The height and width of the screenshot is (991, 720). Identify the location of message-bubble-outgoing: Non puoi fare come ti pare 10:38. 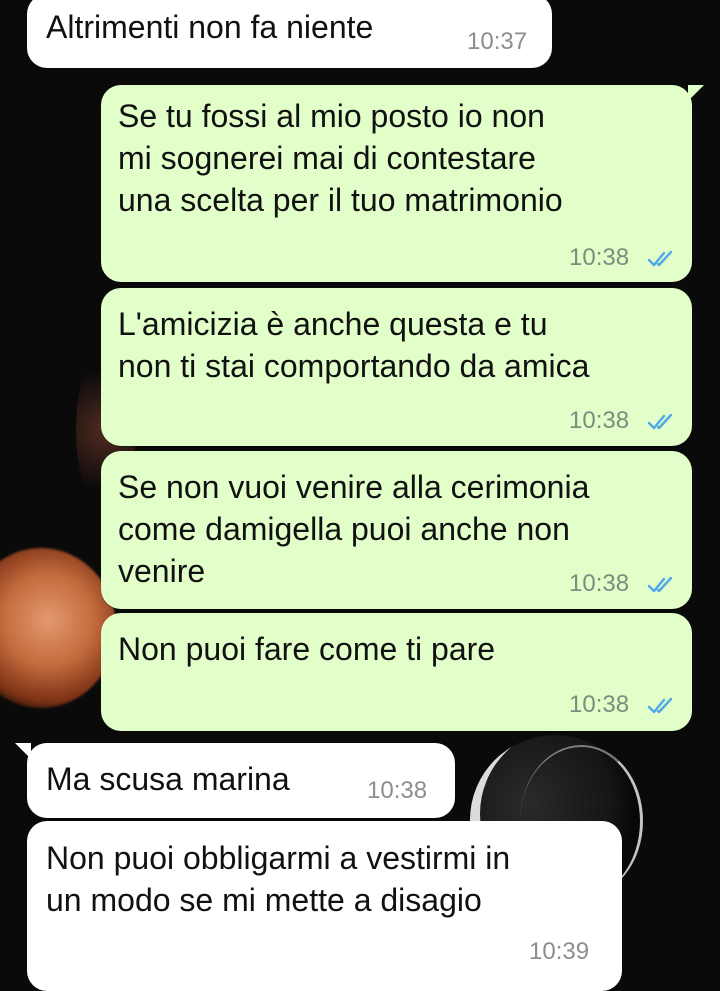
(396, 672).